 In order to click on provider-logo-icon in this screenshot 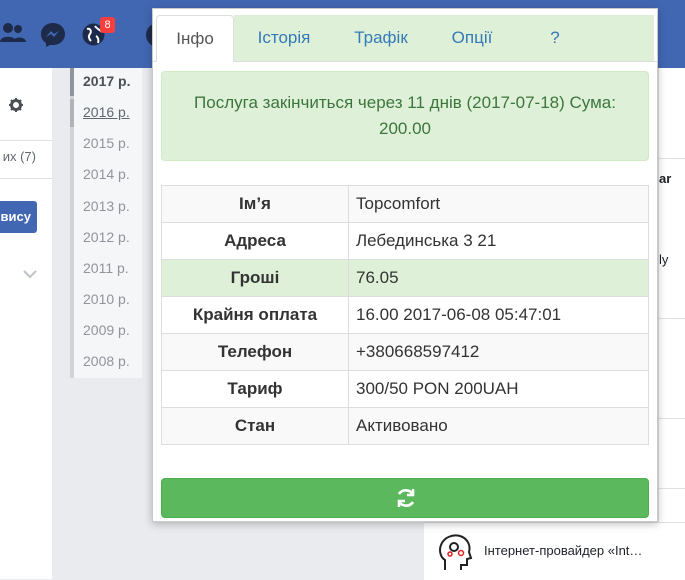, I will do `click(455, 554)`.